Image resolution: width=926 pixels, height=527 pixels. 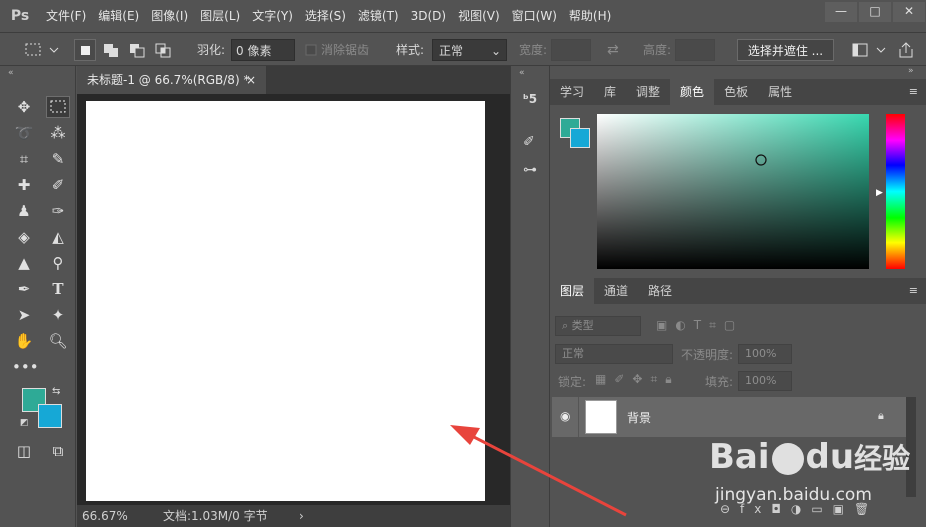 What do you see at coordinates (301, 516) in the screenshot?
I see `status-menu-arrow: ›` at bounding box center [301, 516].